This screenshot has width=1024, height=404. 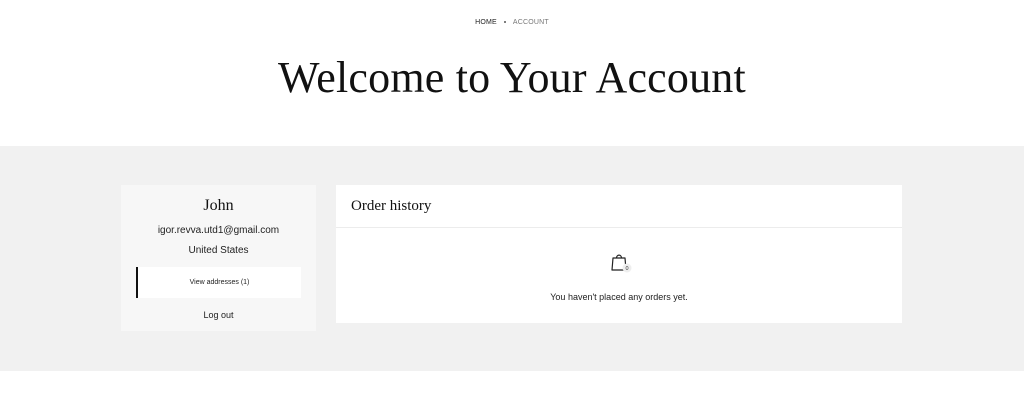 What do you see at coordinates (504, 22) in the screenshot?
I see `breadcrumb-separator` at bounding box center [504, 22].